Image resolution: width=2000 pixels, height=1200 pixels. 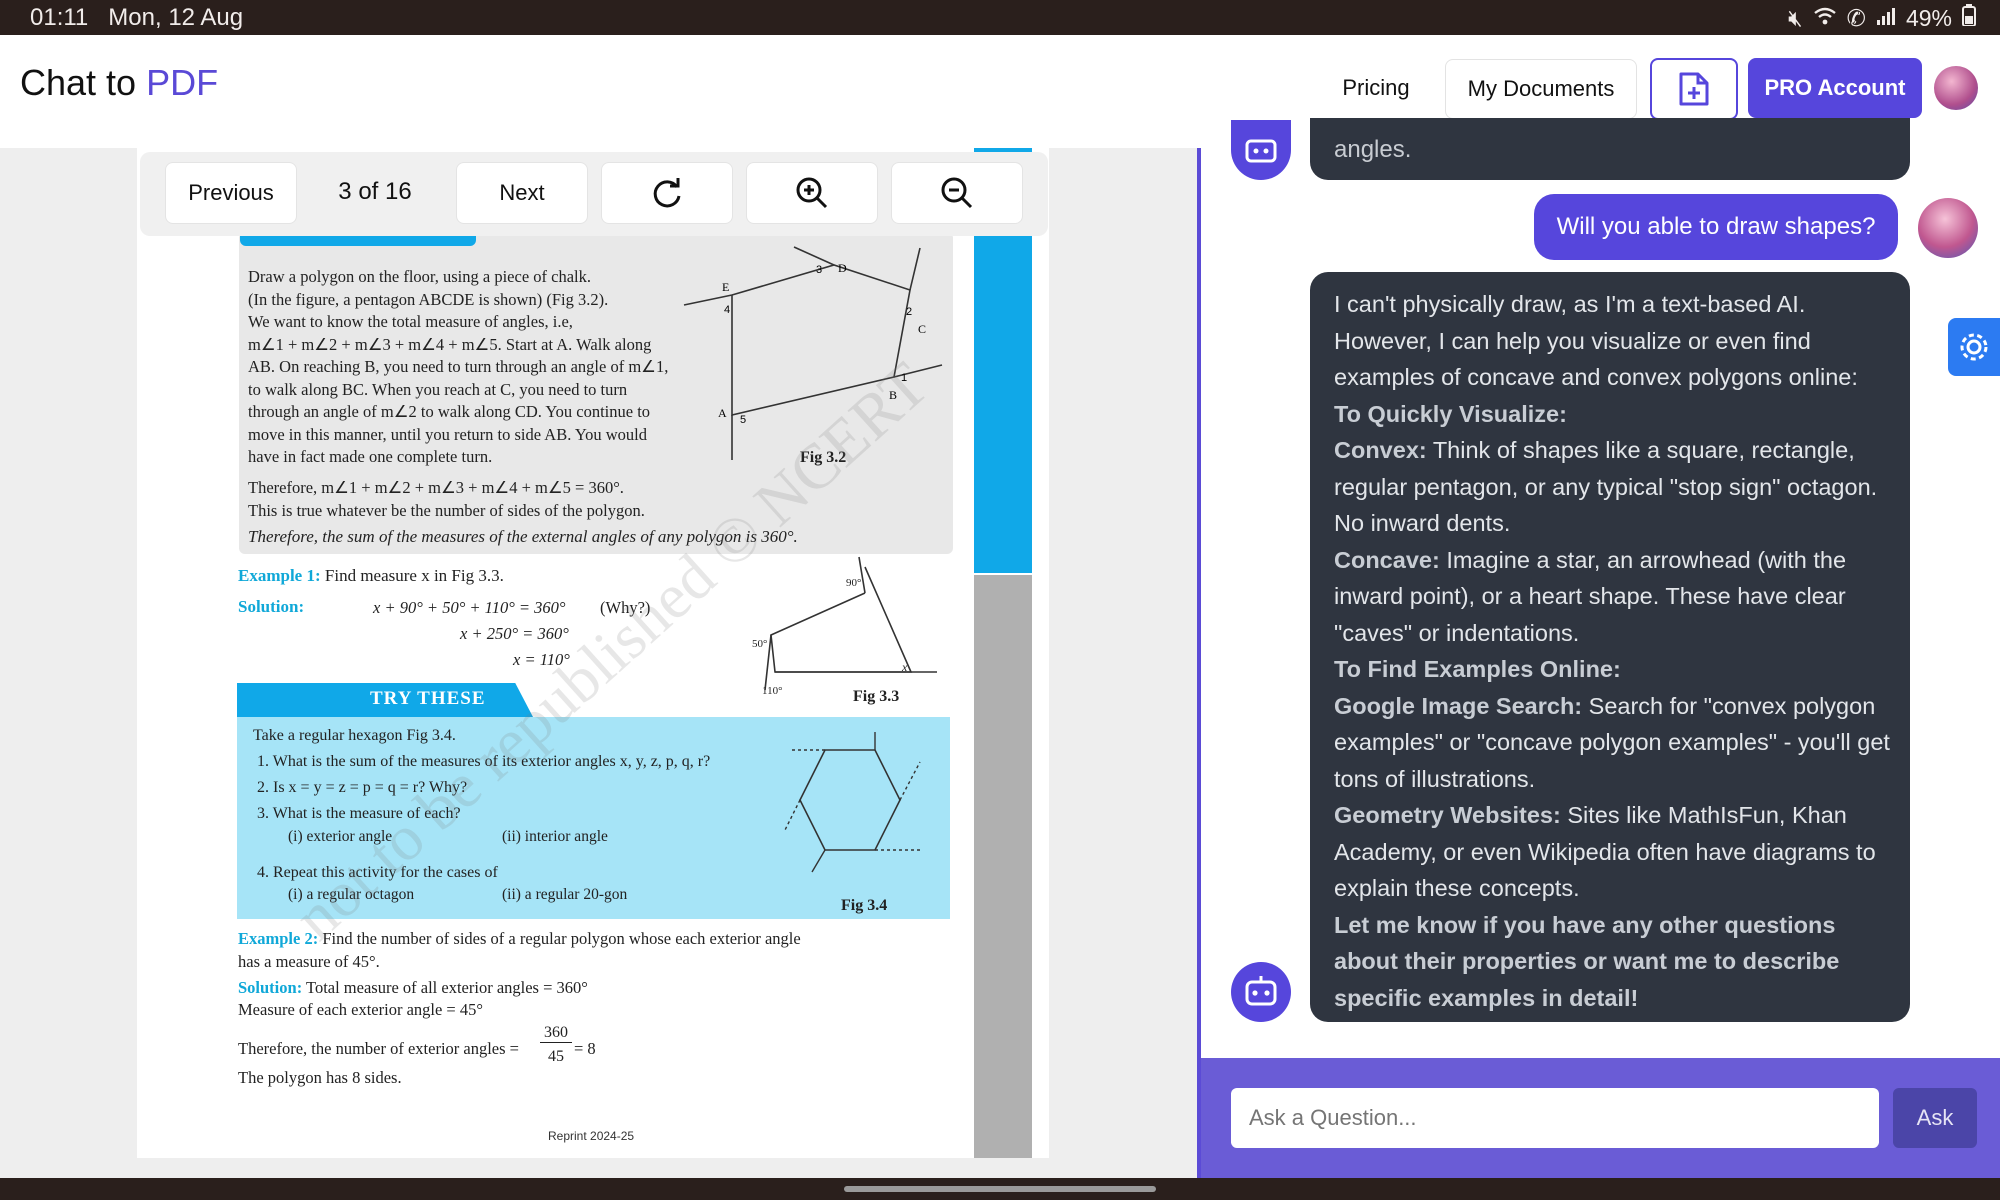 What do you see at coordinates (1956, 88) in the screenshot?
I see `avatar` at bounding box center [1956, 88].